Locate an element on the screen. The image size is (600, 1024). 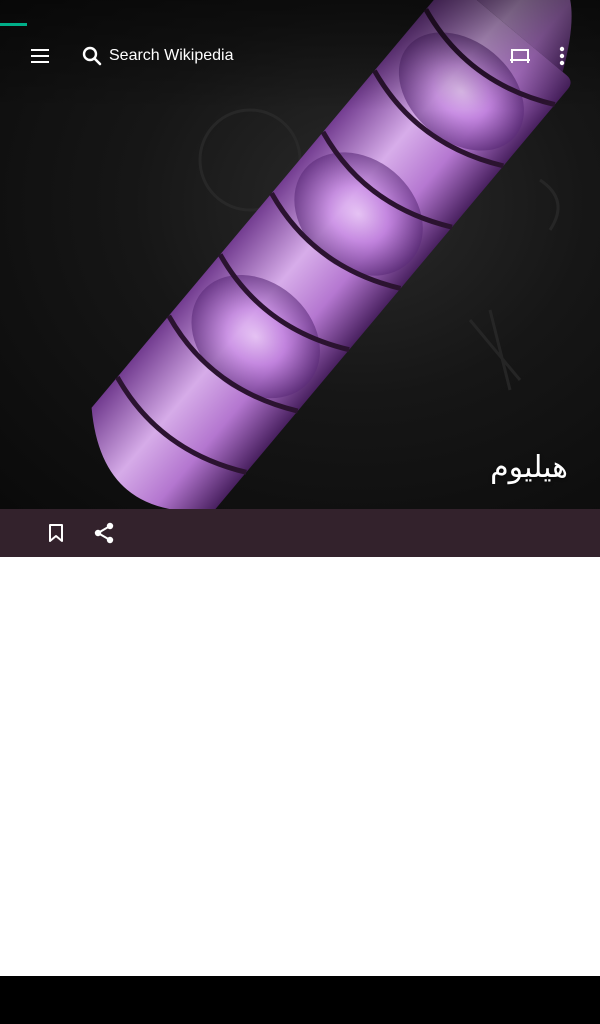
tabs-icon is located at coordinates (520, 56).